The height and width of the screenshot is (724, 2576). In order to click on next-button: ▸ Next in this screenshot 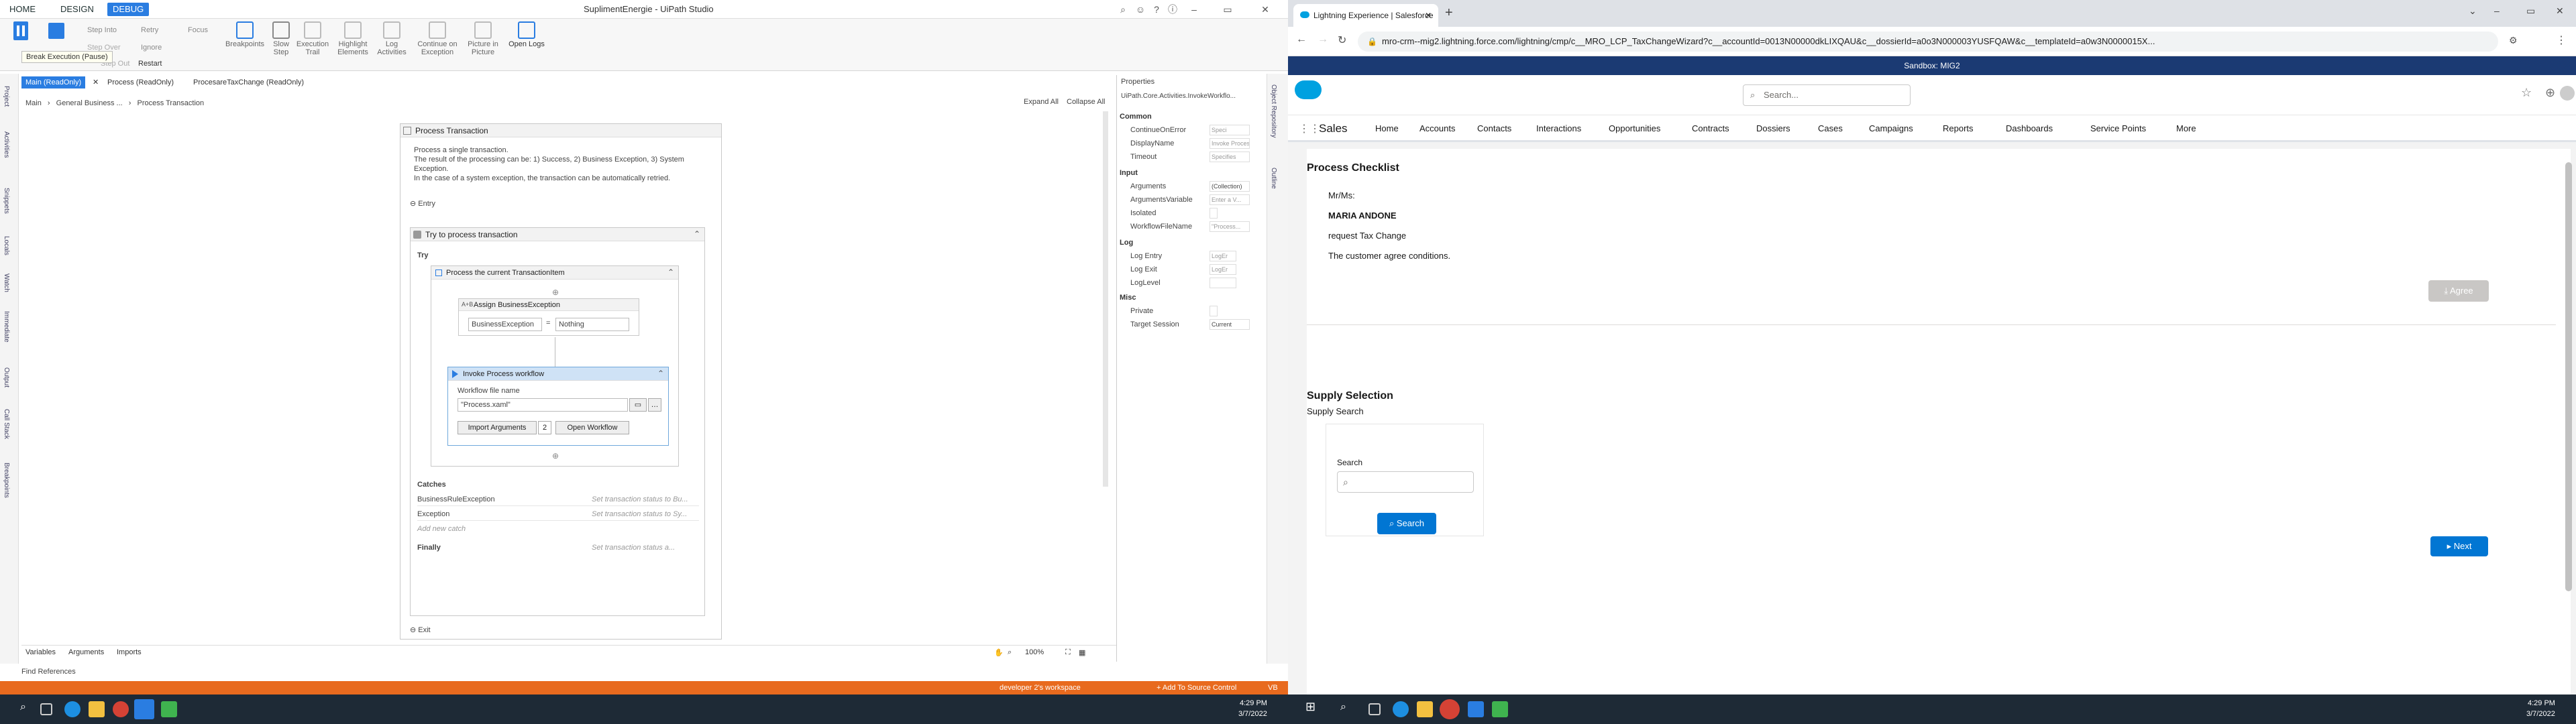, I will do `click(2459, 546)`.